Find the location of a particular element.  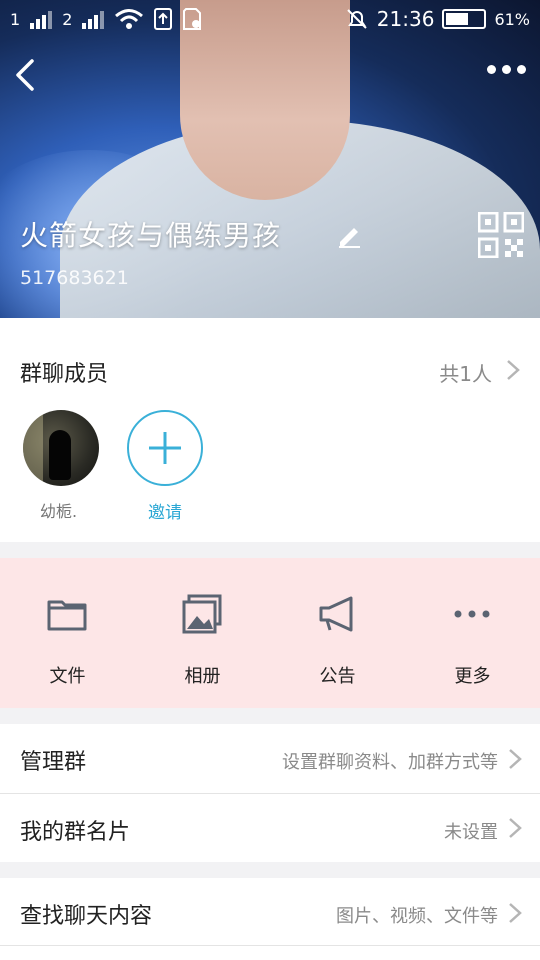

row-title: 管理群 is located at coordinates (53, 762).